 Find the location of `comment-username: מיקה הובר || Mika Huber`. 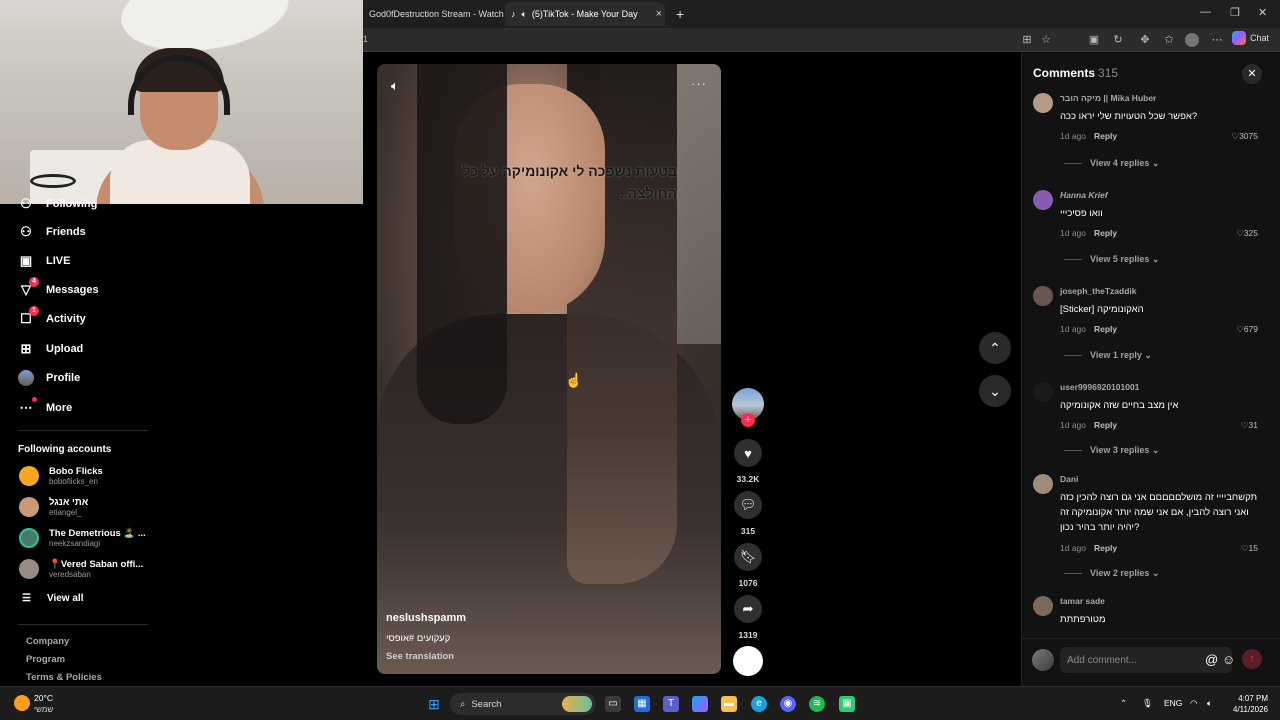

comment-username: מיקה הובר || Mika Huber is located at coordinates (1108, 98).